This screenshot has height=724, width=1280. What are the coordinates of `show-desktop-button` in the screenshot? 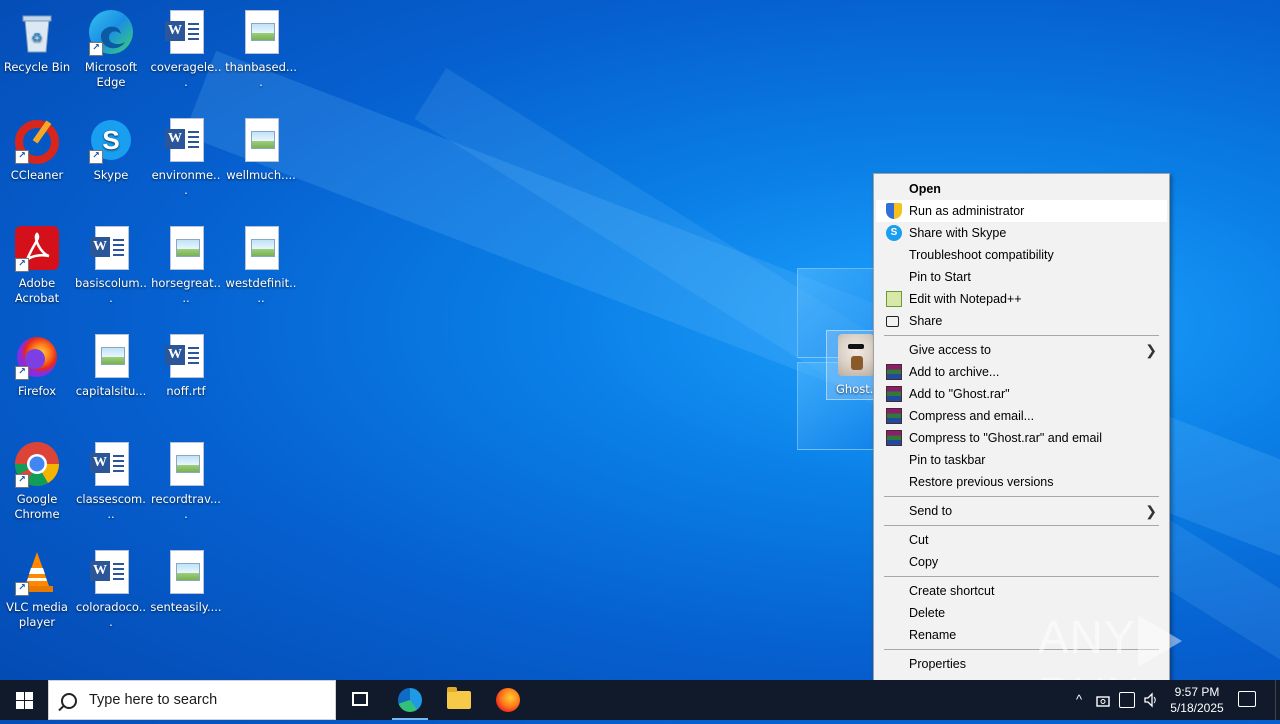 It's located at (1277, 700).